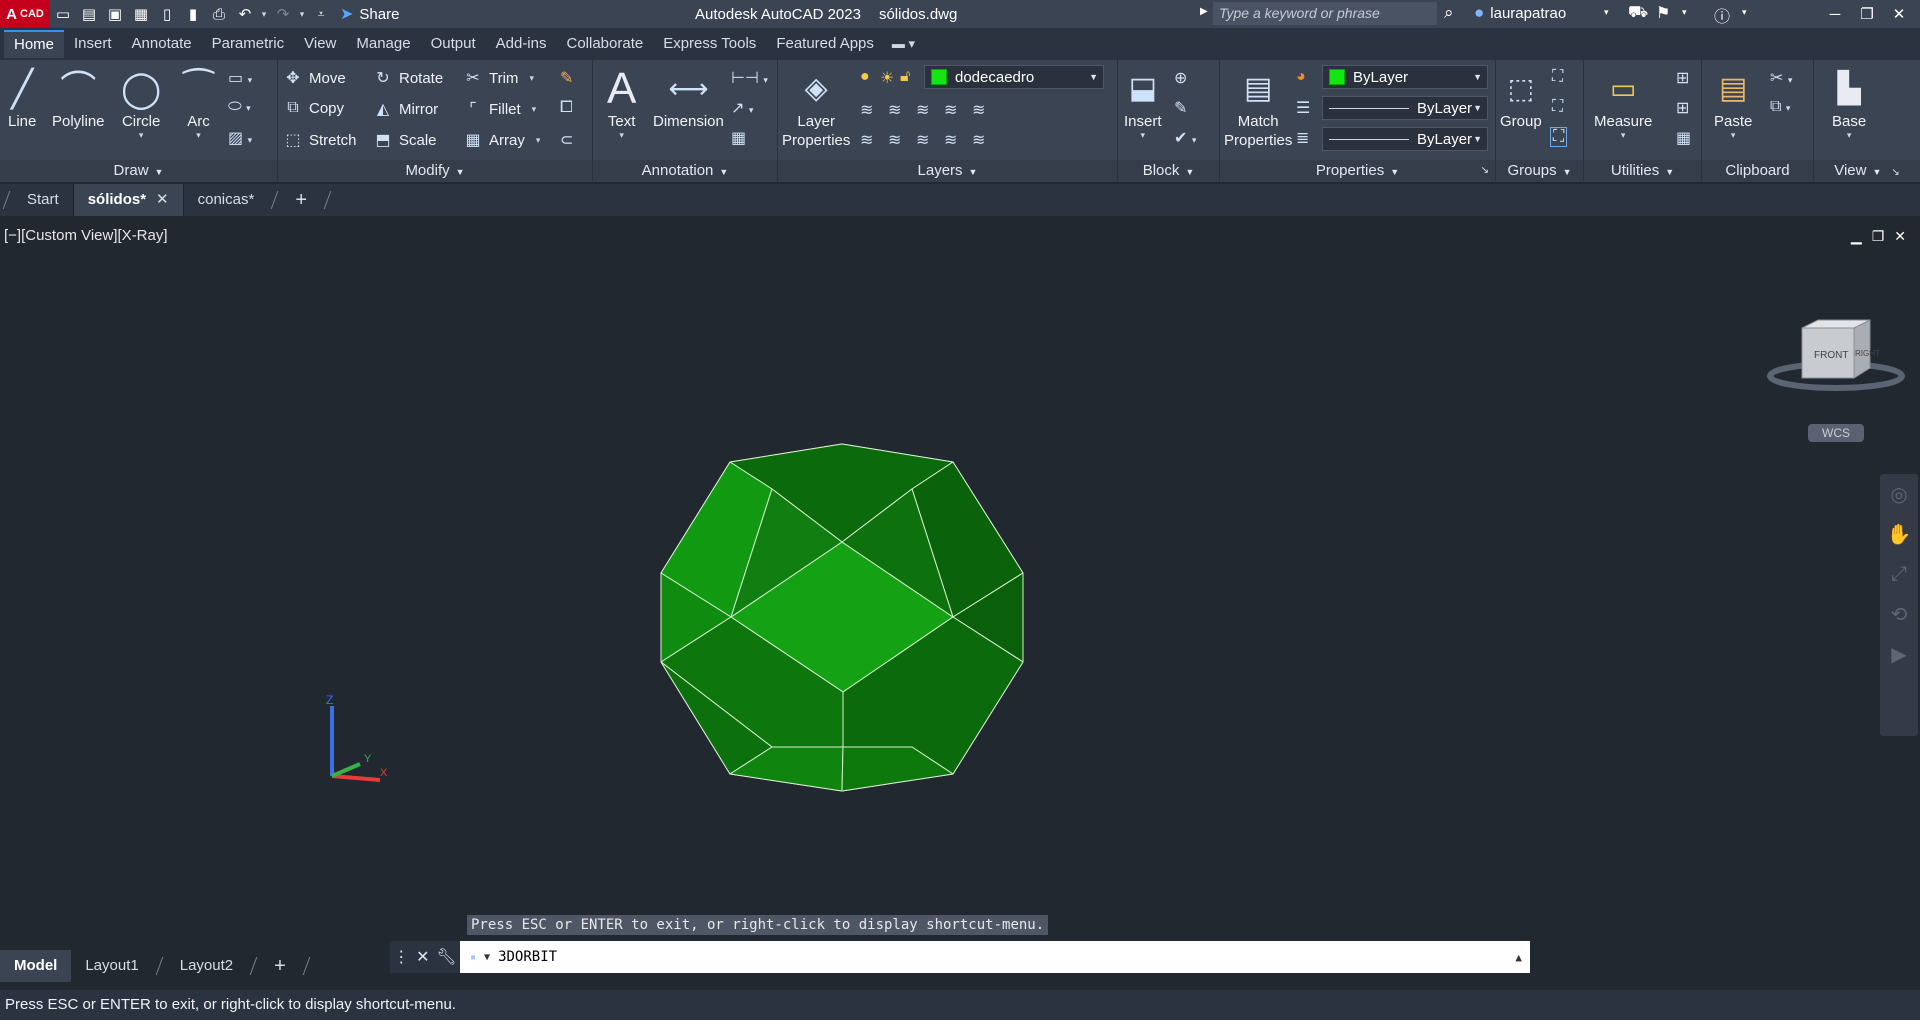 This screenshot has height=1020, width=1920. Describe the element at coordinates (1899, 14) in the screenshot. I see `close-icon: ✕` at that location.